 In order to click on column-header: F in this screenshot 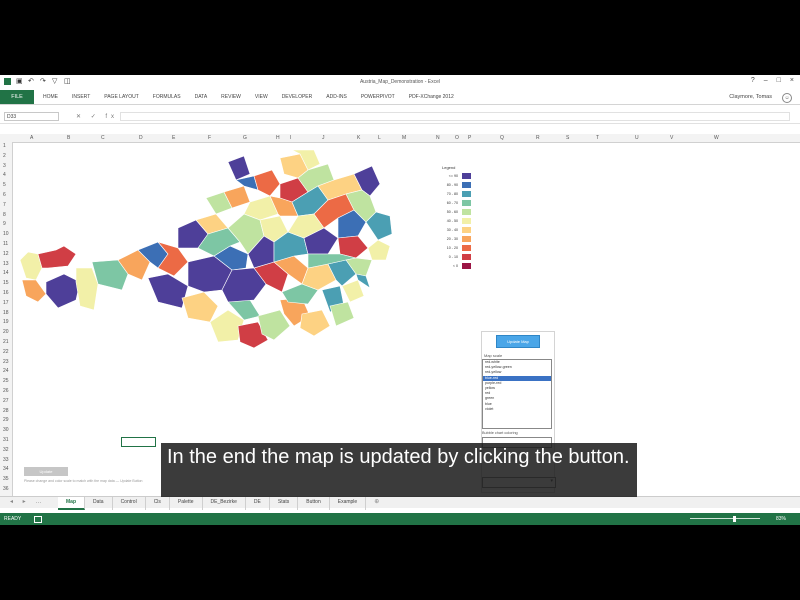, I will do `click(209, 138)`.